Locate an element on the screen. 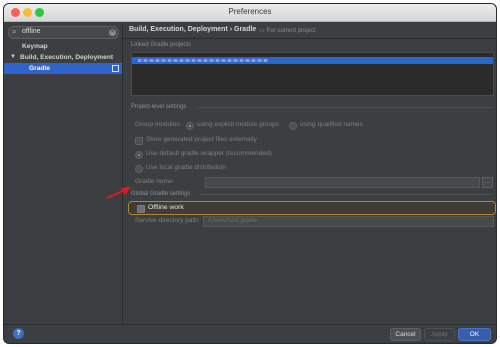 Image resolution: width=500 pixels, height=347 pixels. list-item is located at coordinates (312, 60).